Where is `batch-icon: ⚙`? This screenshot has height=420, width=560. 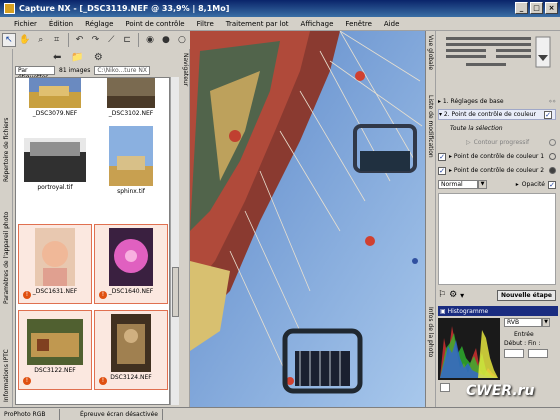 batch-icon: ⚙ is located at coordinates (453, 295).